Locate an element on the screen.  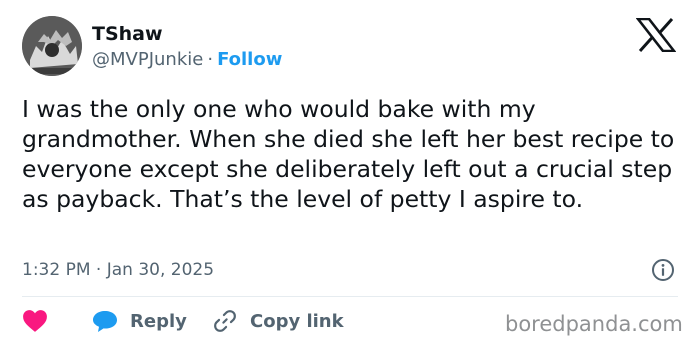
tweet-timestamp: 1:32 PM · Jan 30, 2025 is located at coordinates (118, 270).